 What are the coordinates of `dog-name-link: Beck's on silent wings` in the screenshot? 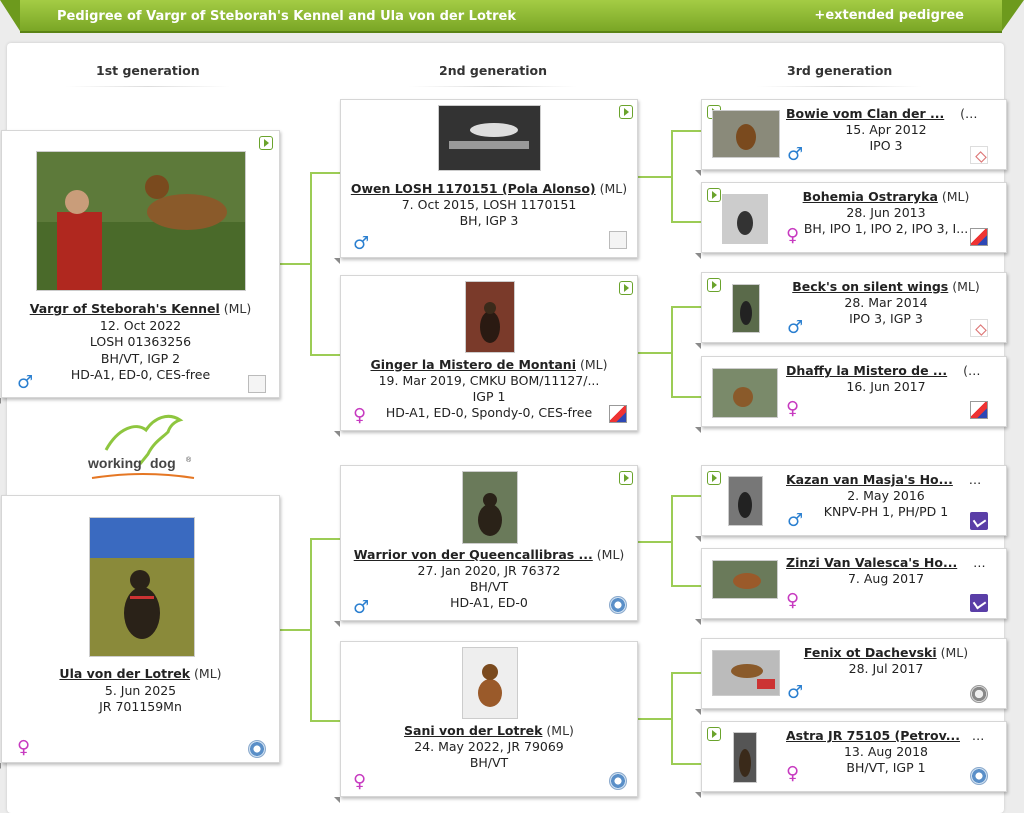 It's located at (870, 286).